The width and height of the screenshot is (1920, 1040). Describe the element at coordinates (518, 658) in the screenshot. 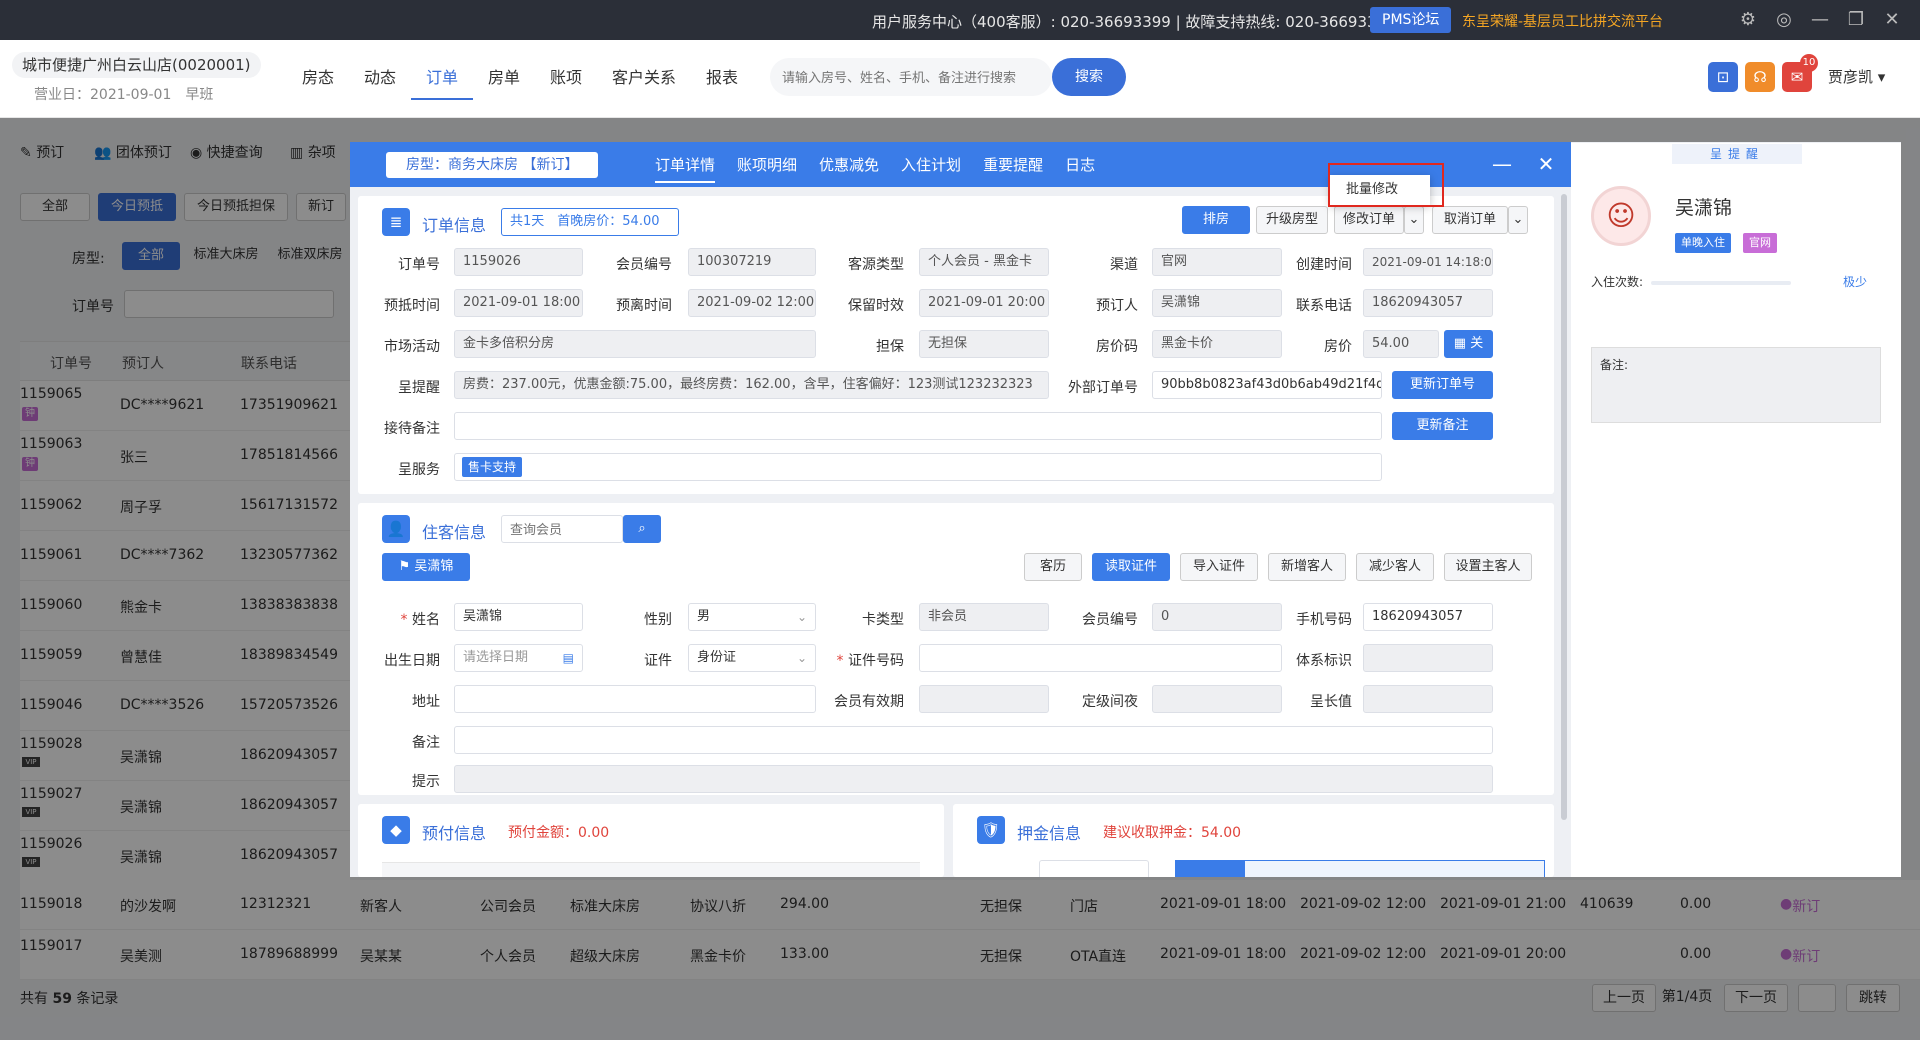

I see `birth-date-picker: 请选择日期 ▤` at that location.